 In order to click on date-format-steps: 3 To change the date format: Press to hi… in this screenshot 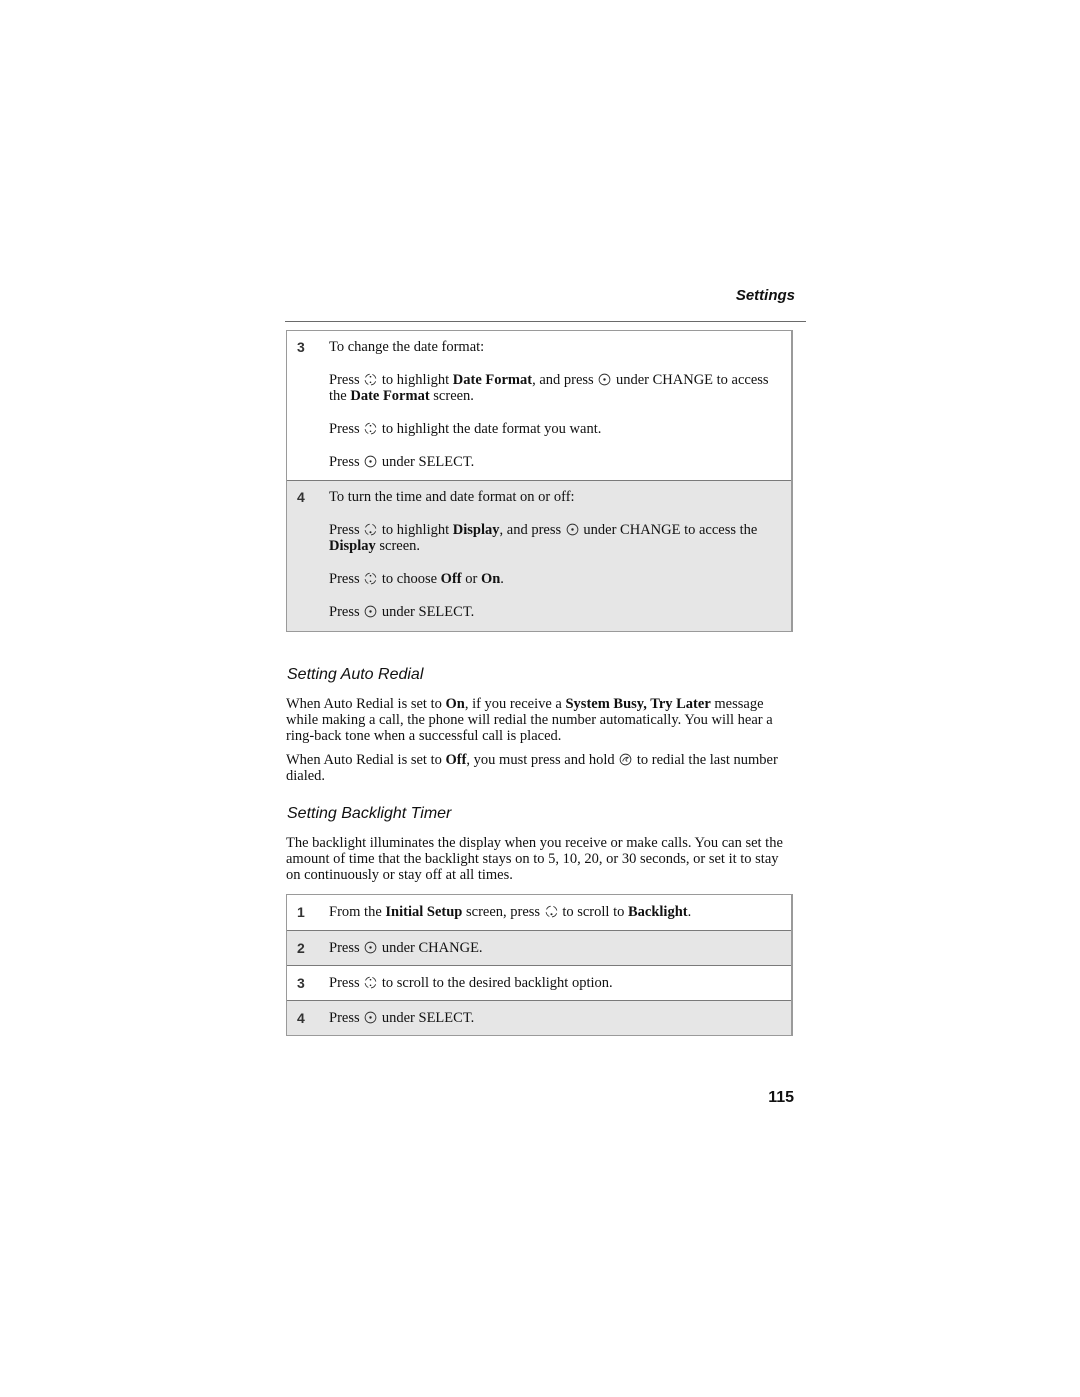, I will do `click(539, 481)`.